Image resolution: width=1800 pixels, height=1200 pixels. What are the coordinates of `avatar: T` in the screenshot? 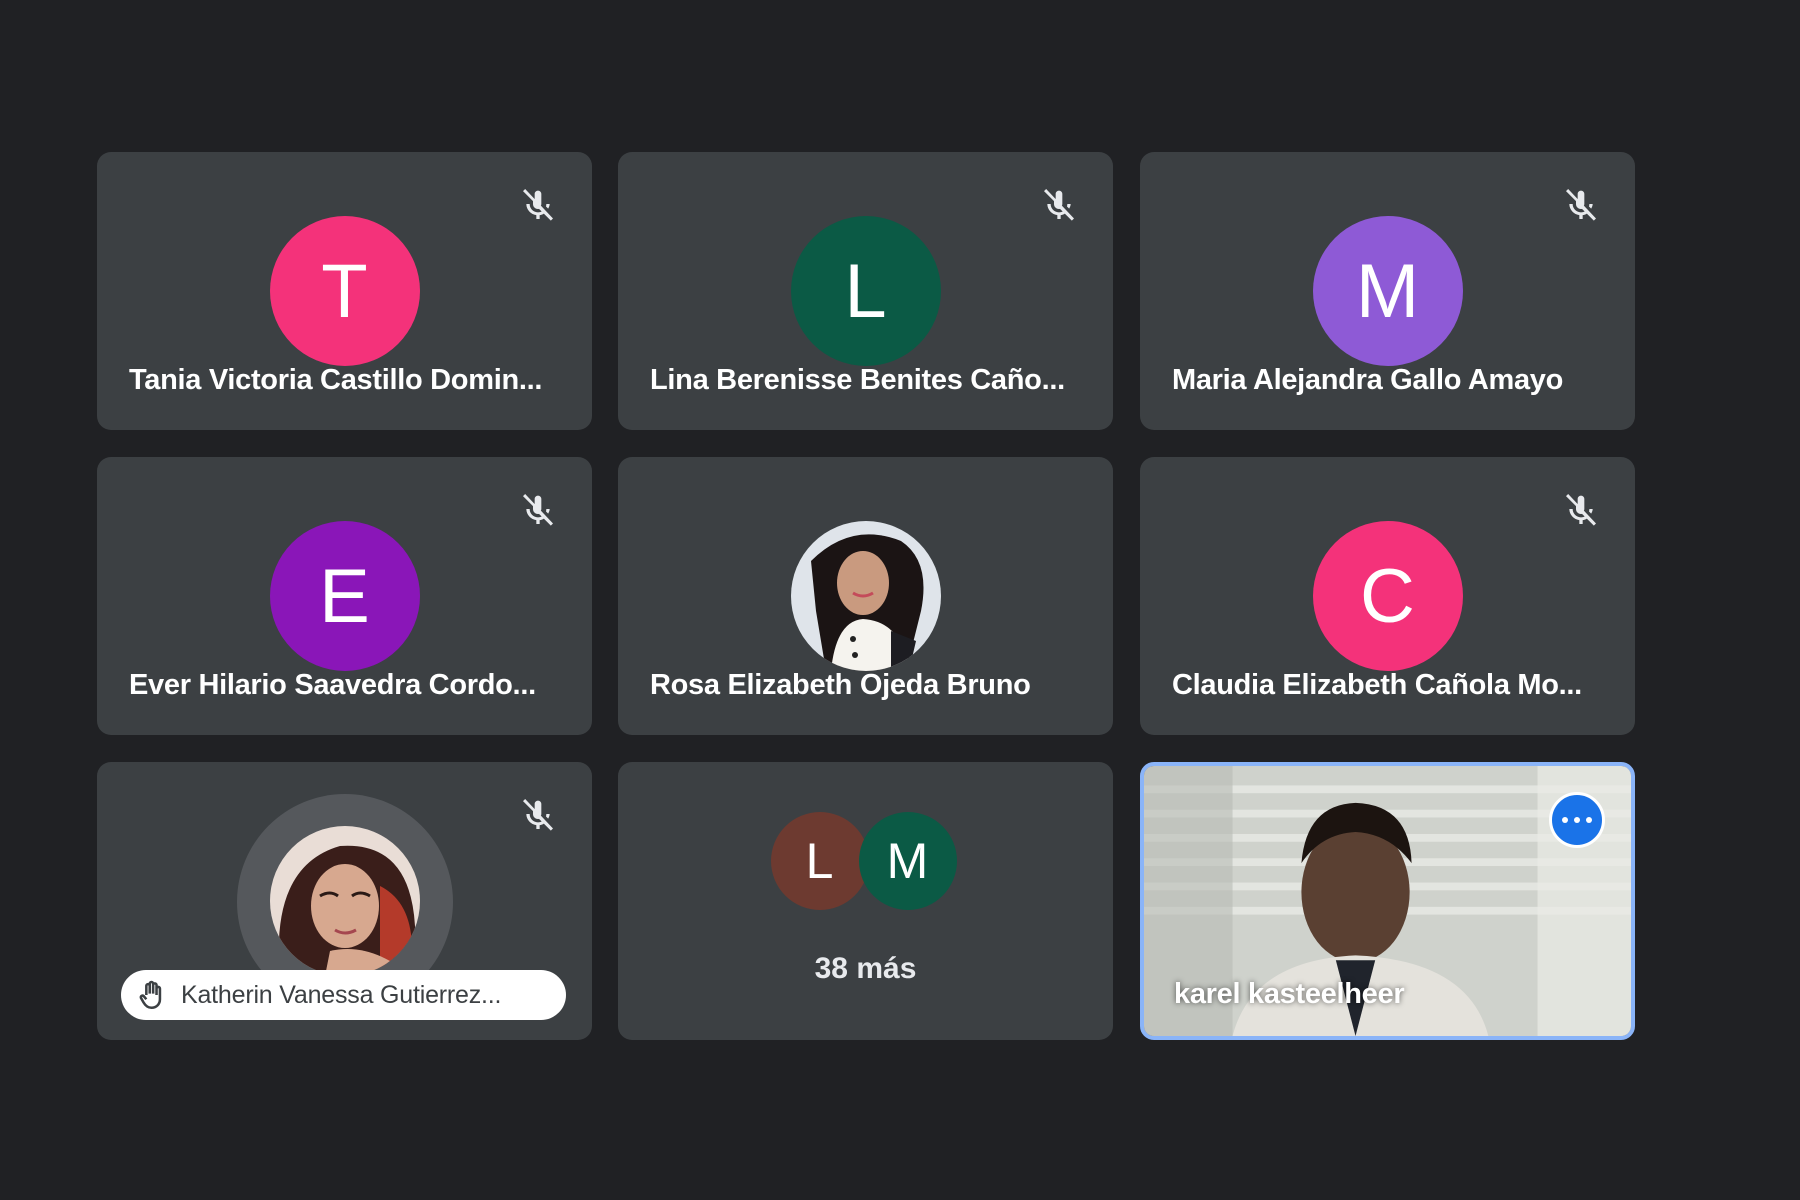 It's located at (344, 291).